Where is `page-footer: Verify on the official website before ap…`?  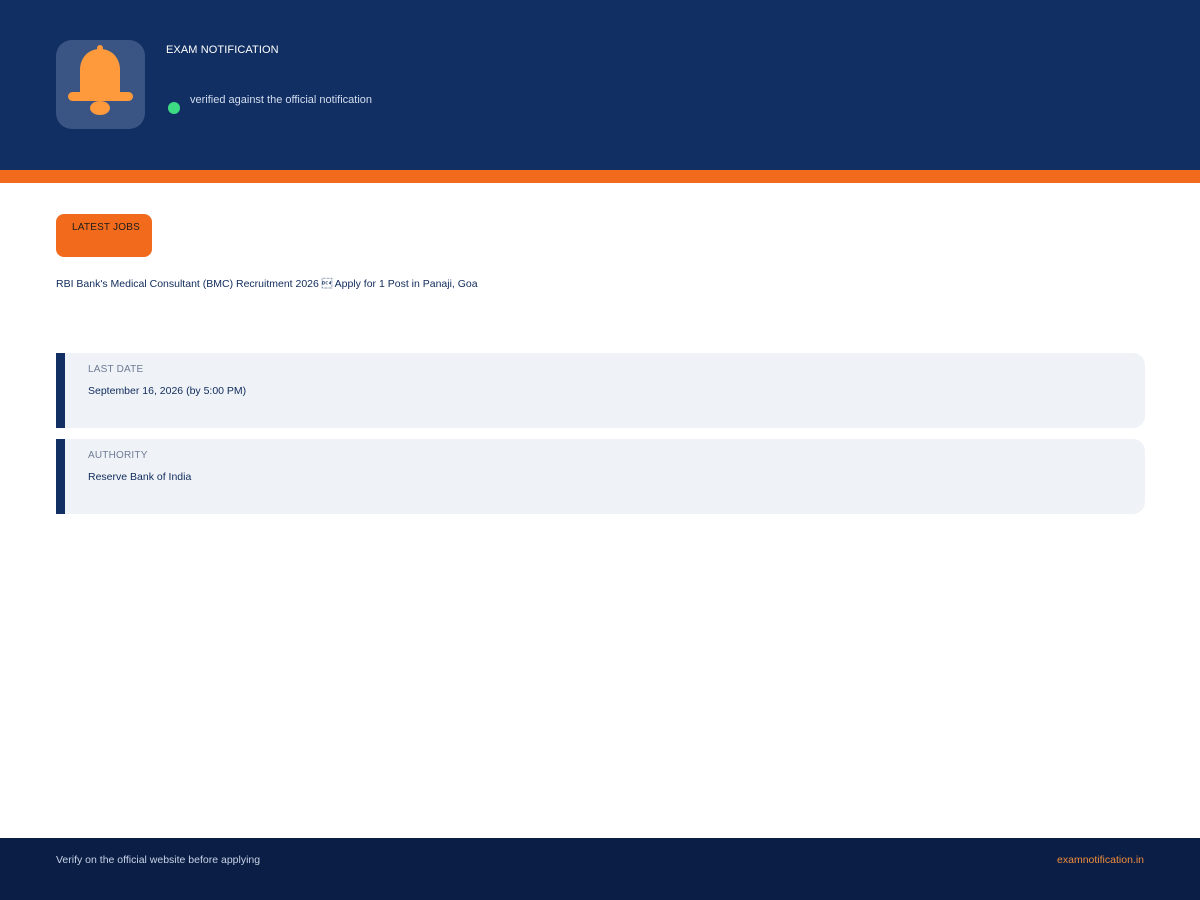 page-footer: Verify on the official website before ap… is located at coordinates (600, 869).